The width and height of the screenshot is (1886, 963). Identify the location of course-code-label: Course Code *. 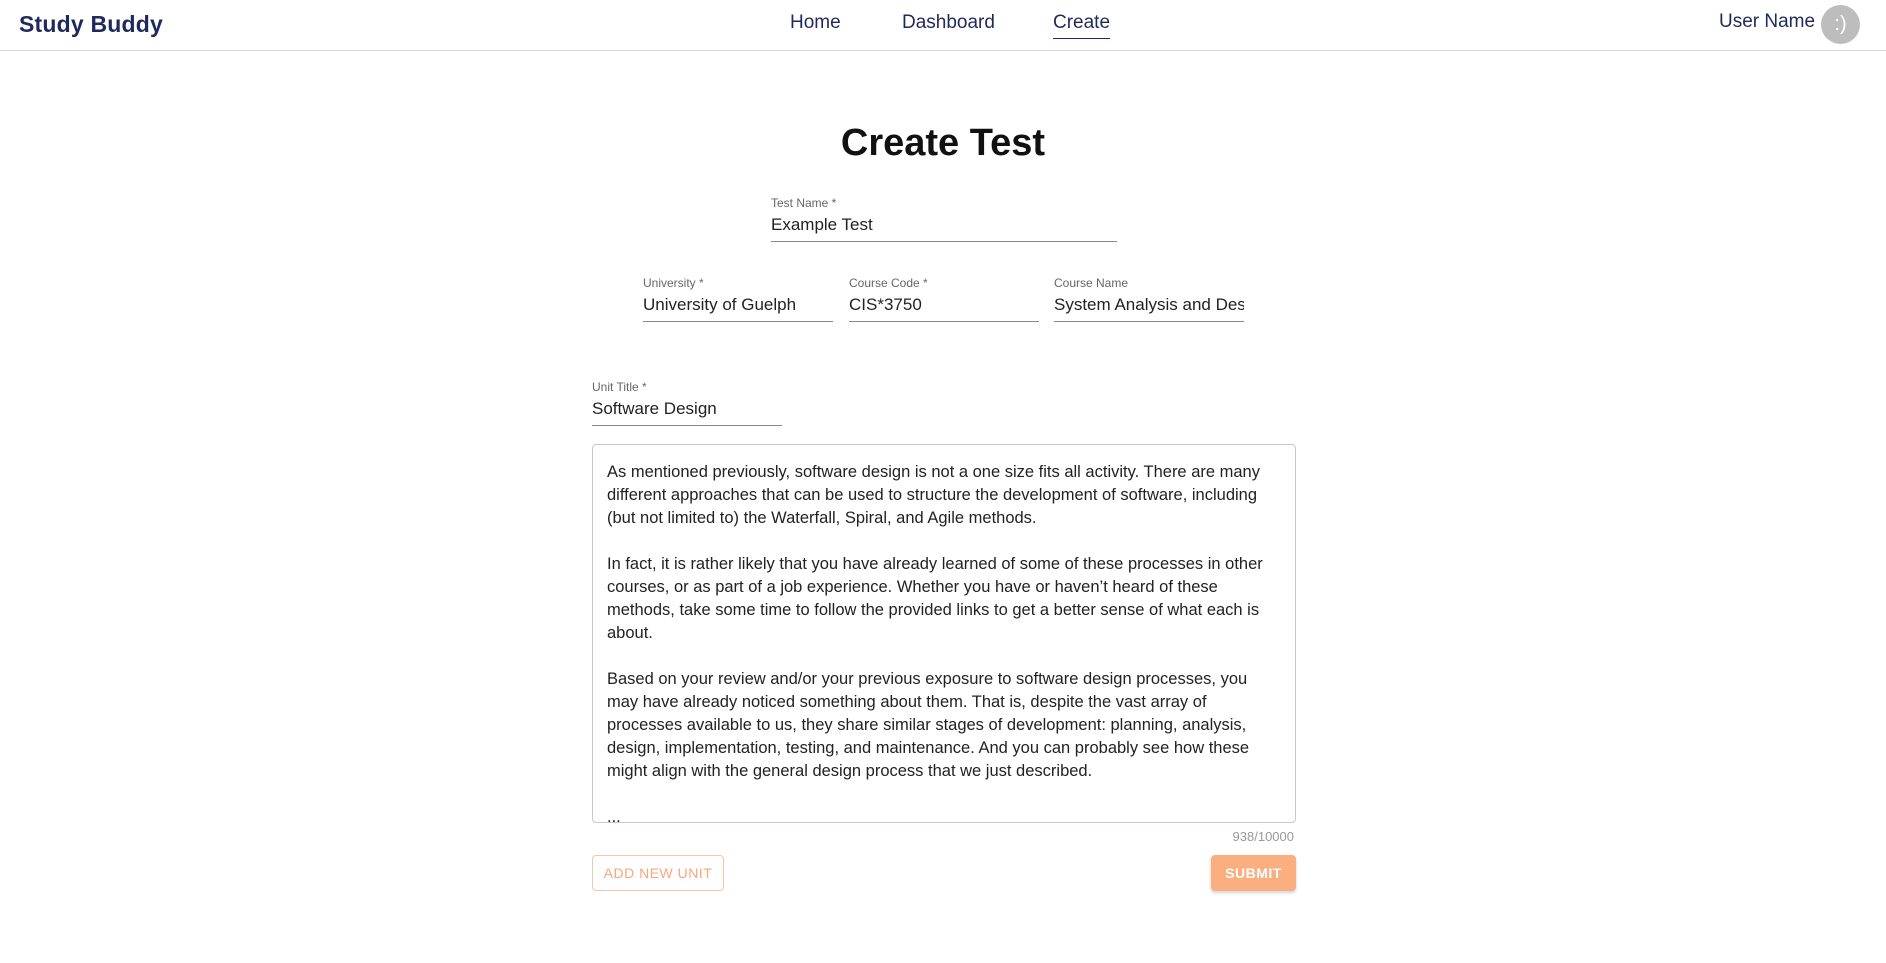
(888, 283).